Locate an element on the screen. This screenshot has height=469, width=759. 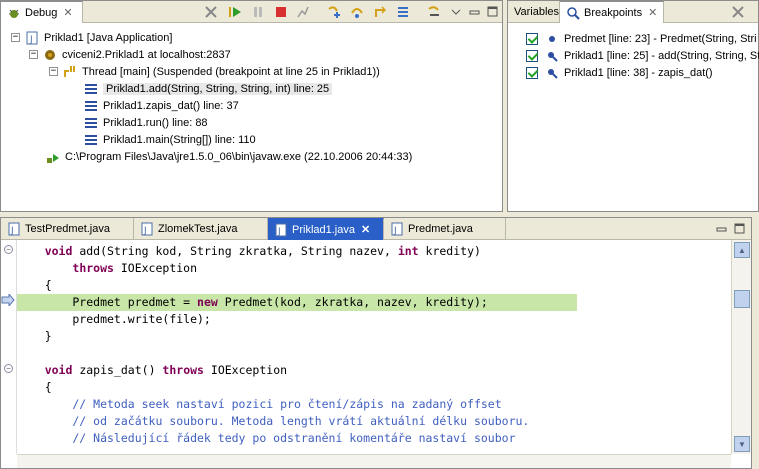
line-breakpoint-icon is located at coordinates (552, 73).